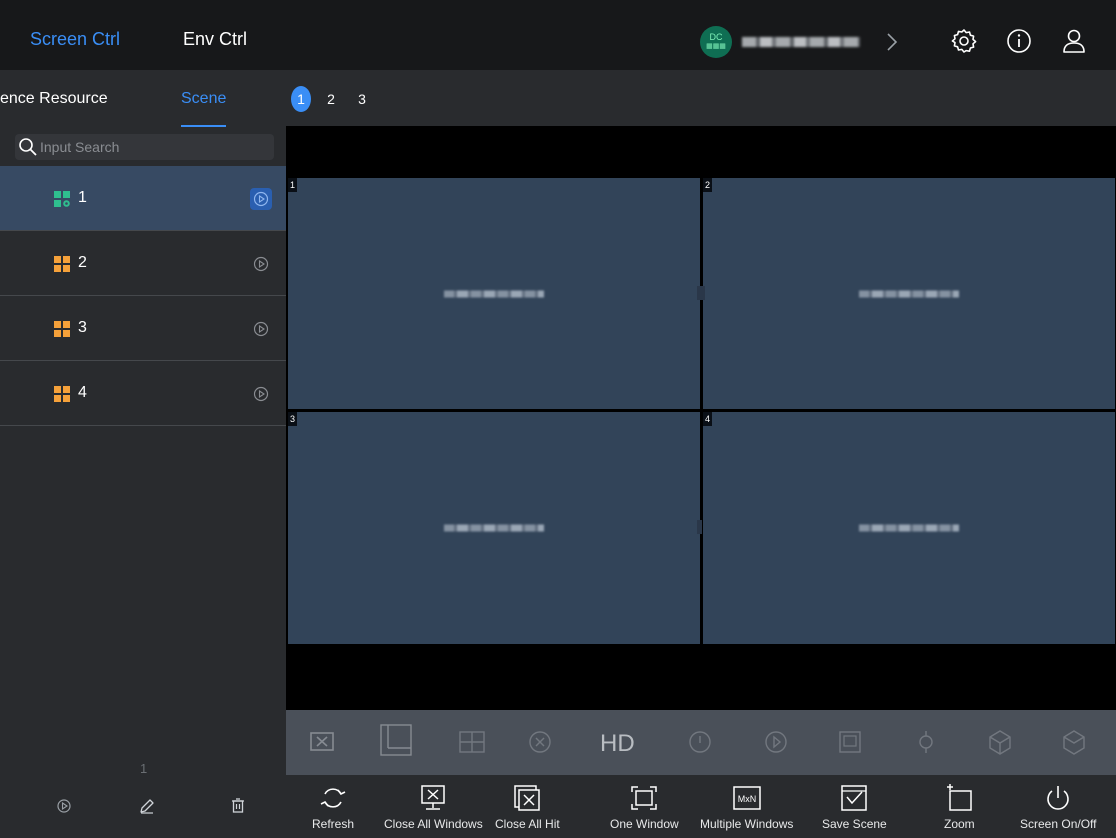 The width and height of the screenshot is (1116, 838). What do you see at coordinates (292, 185) in the screenshot?
I see `window-number: 1` at bounding box center [292, 185].